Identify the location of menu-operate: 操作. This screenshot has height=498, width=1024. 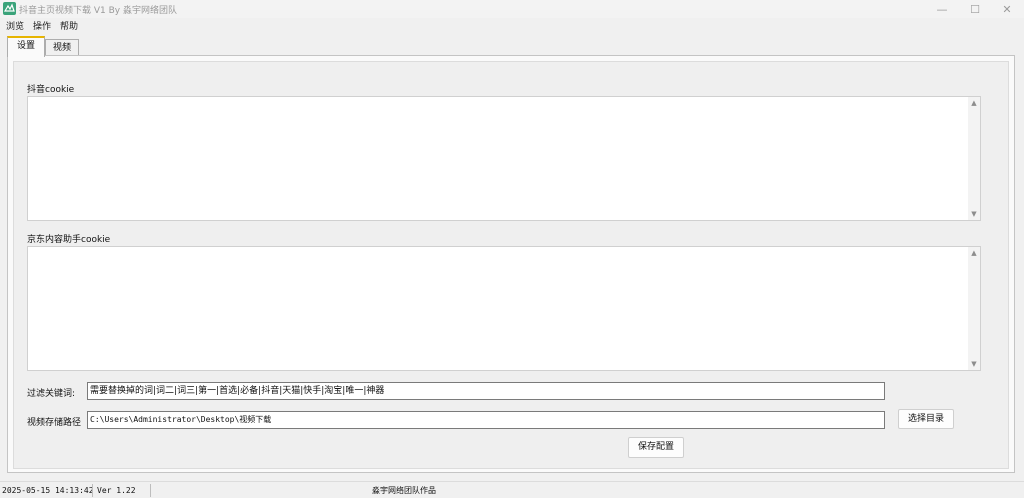
(42, 25).